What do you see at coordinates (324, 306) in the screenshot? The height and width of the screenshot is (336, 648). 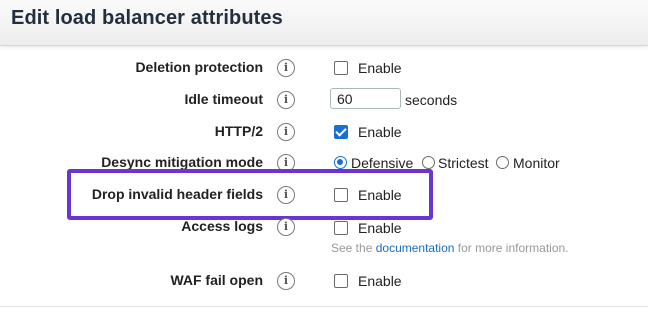 I see `divider` at bounding box center [324, 306].